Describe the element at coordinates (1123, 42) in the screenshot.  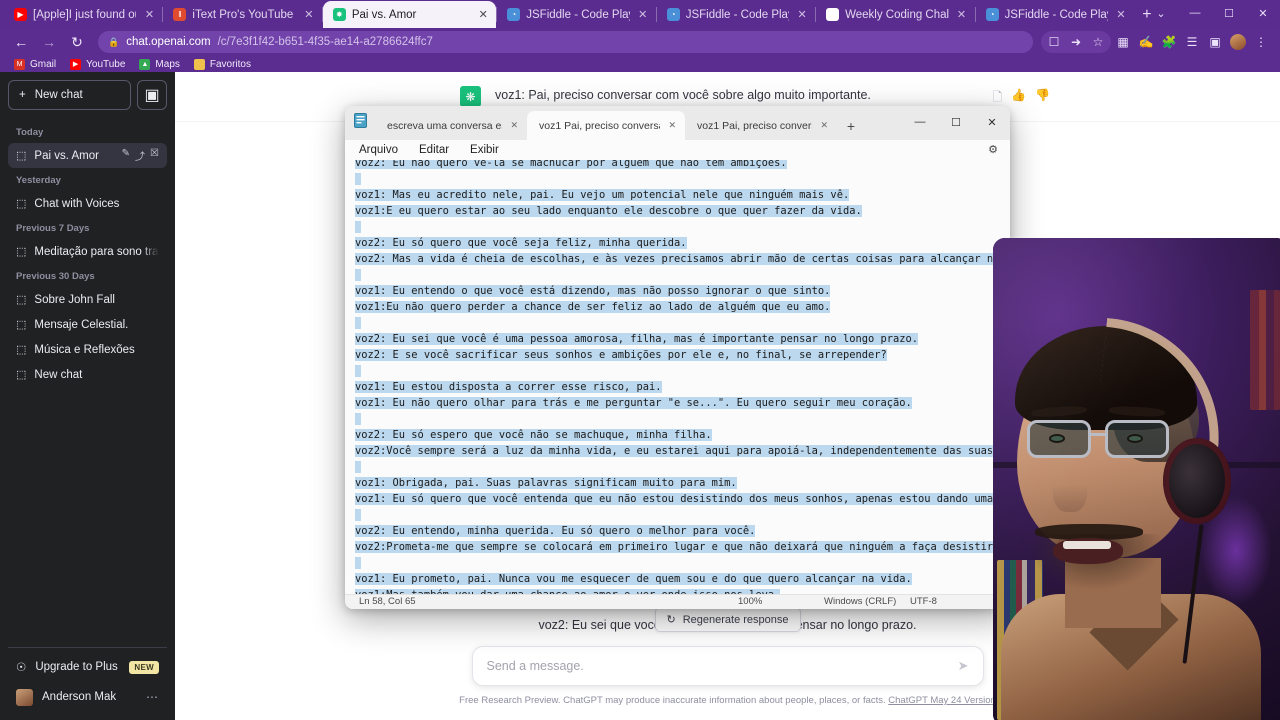
I see `wallet-icon: ▦` at that location.